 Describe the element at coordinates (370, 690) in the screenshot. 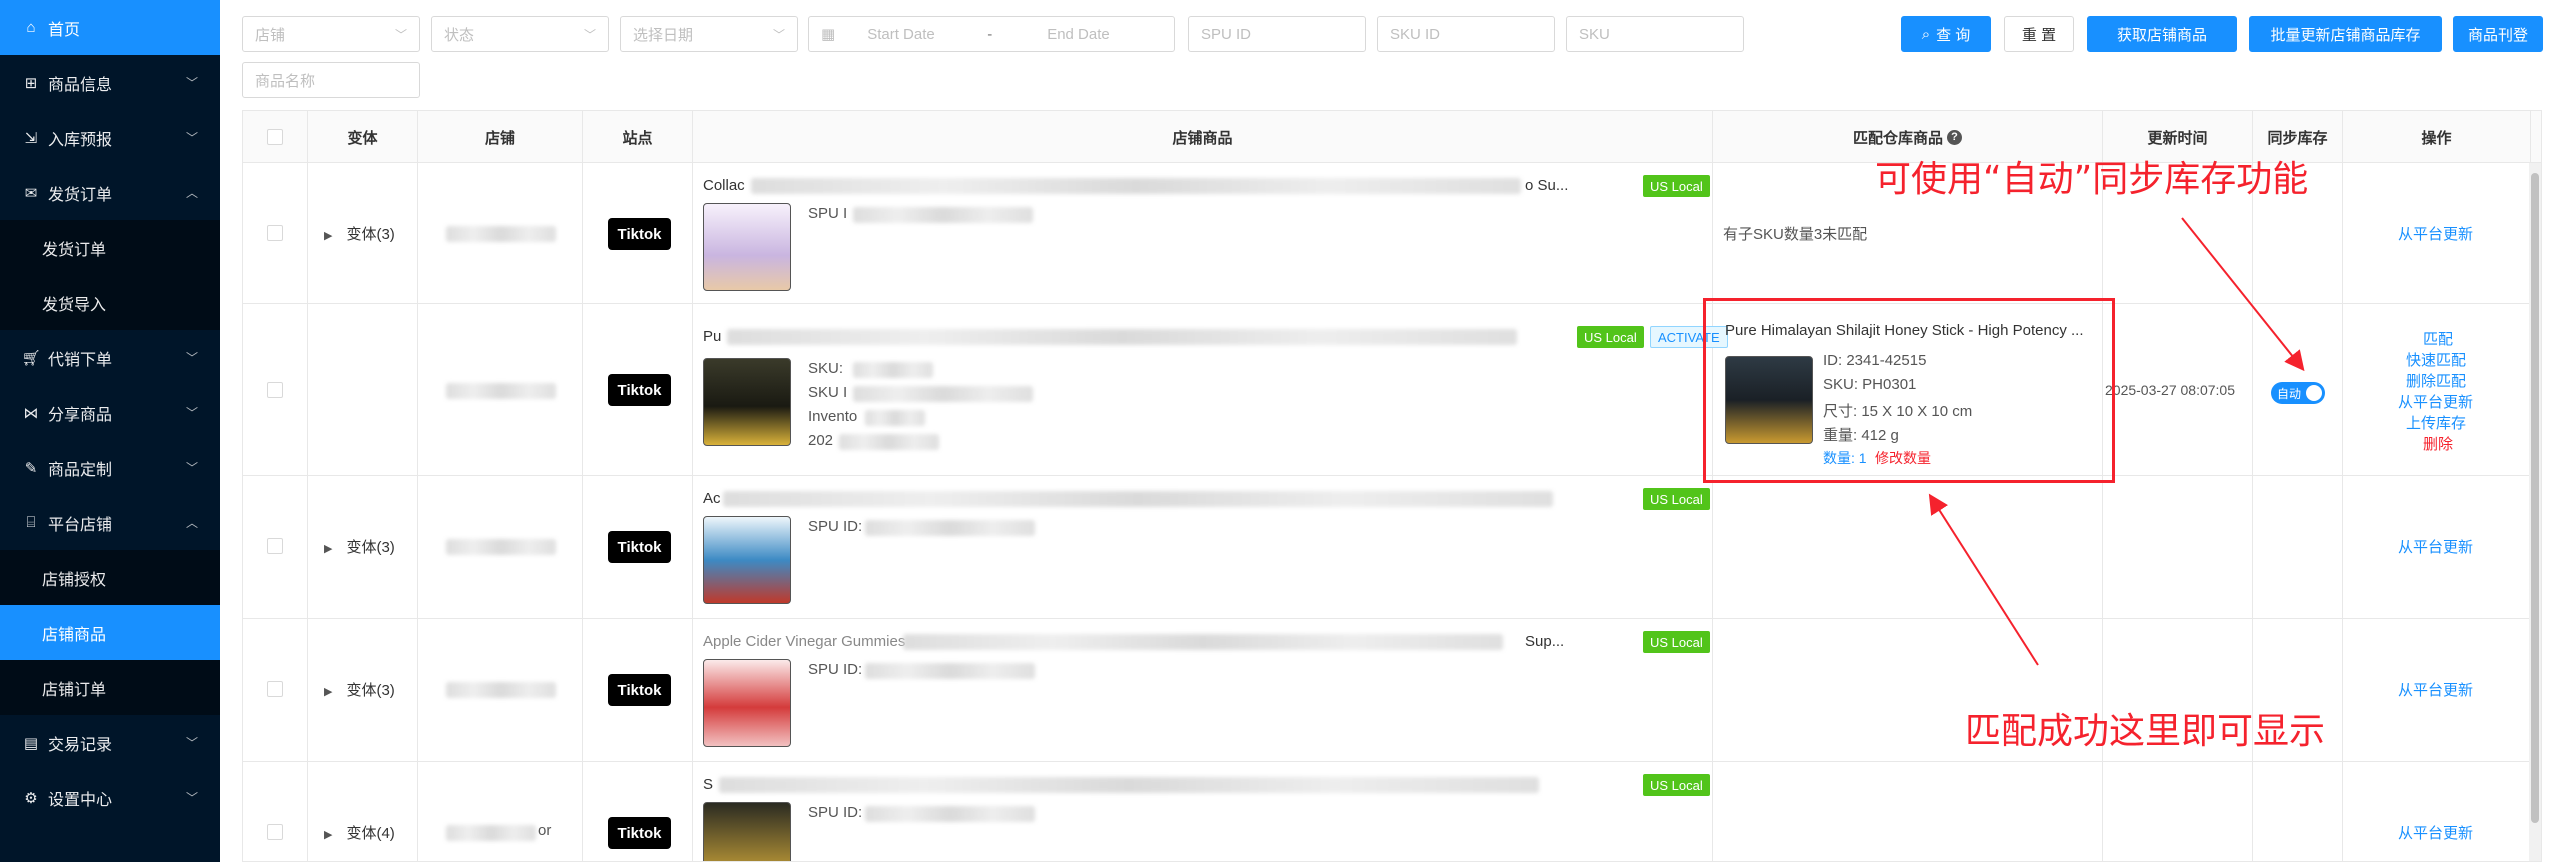

I see `variant-count: 变体(3)` at that location.